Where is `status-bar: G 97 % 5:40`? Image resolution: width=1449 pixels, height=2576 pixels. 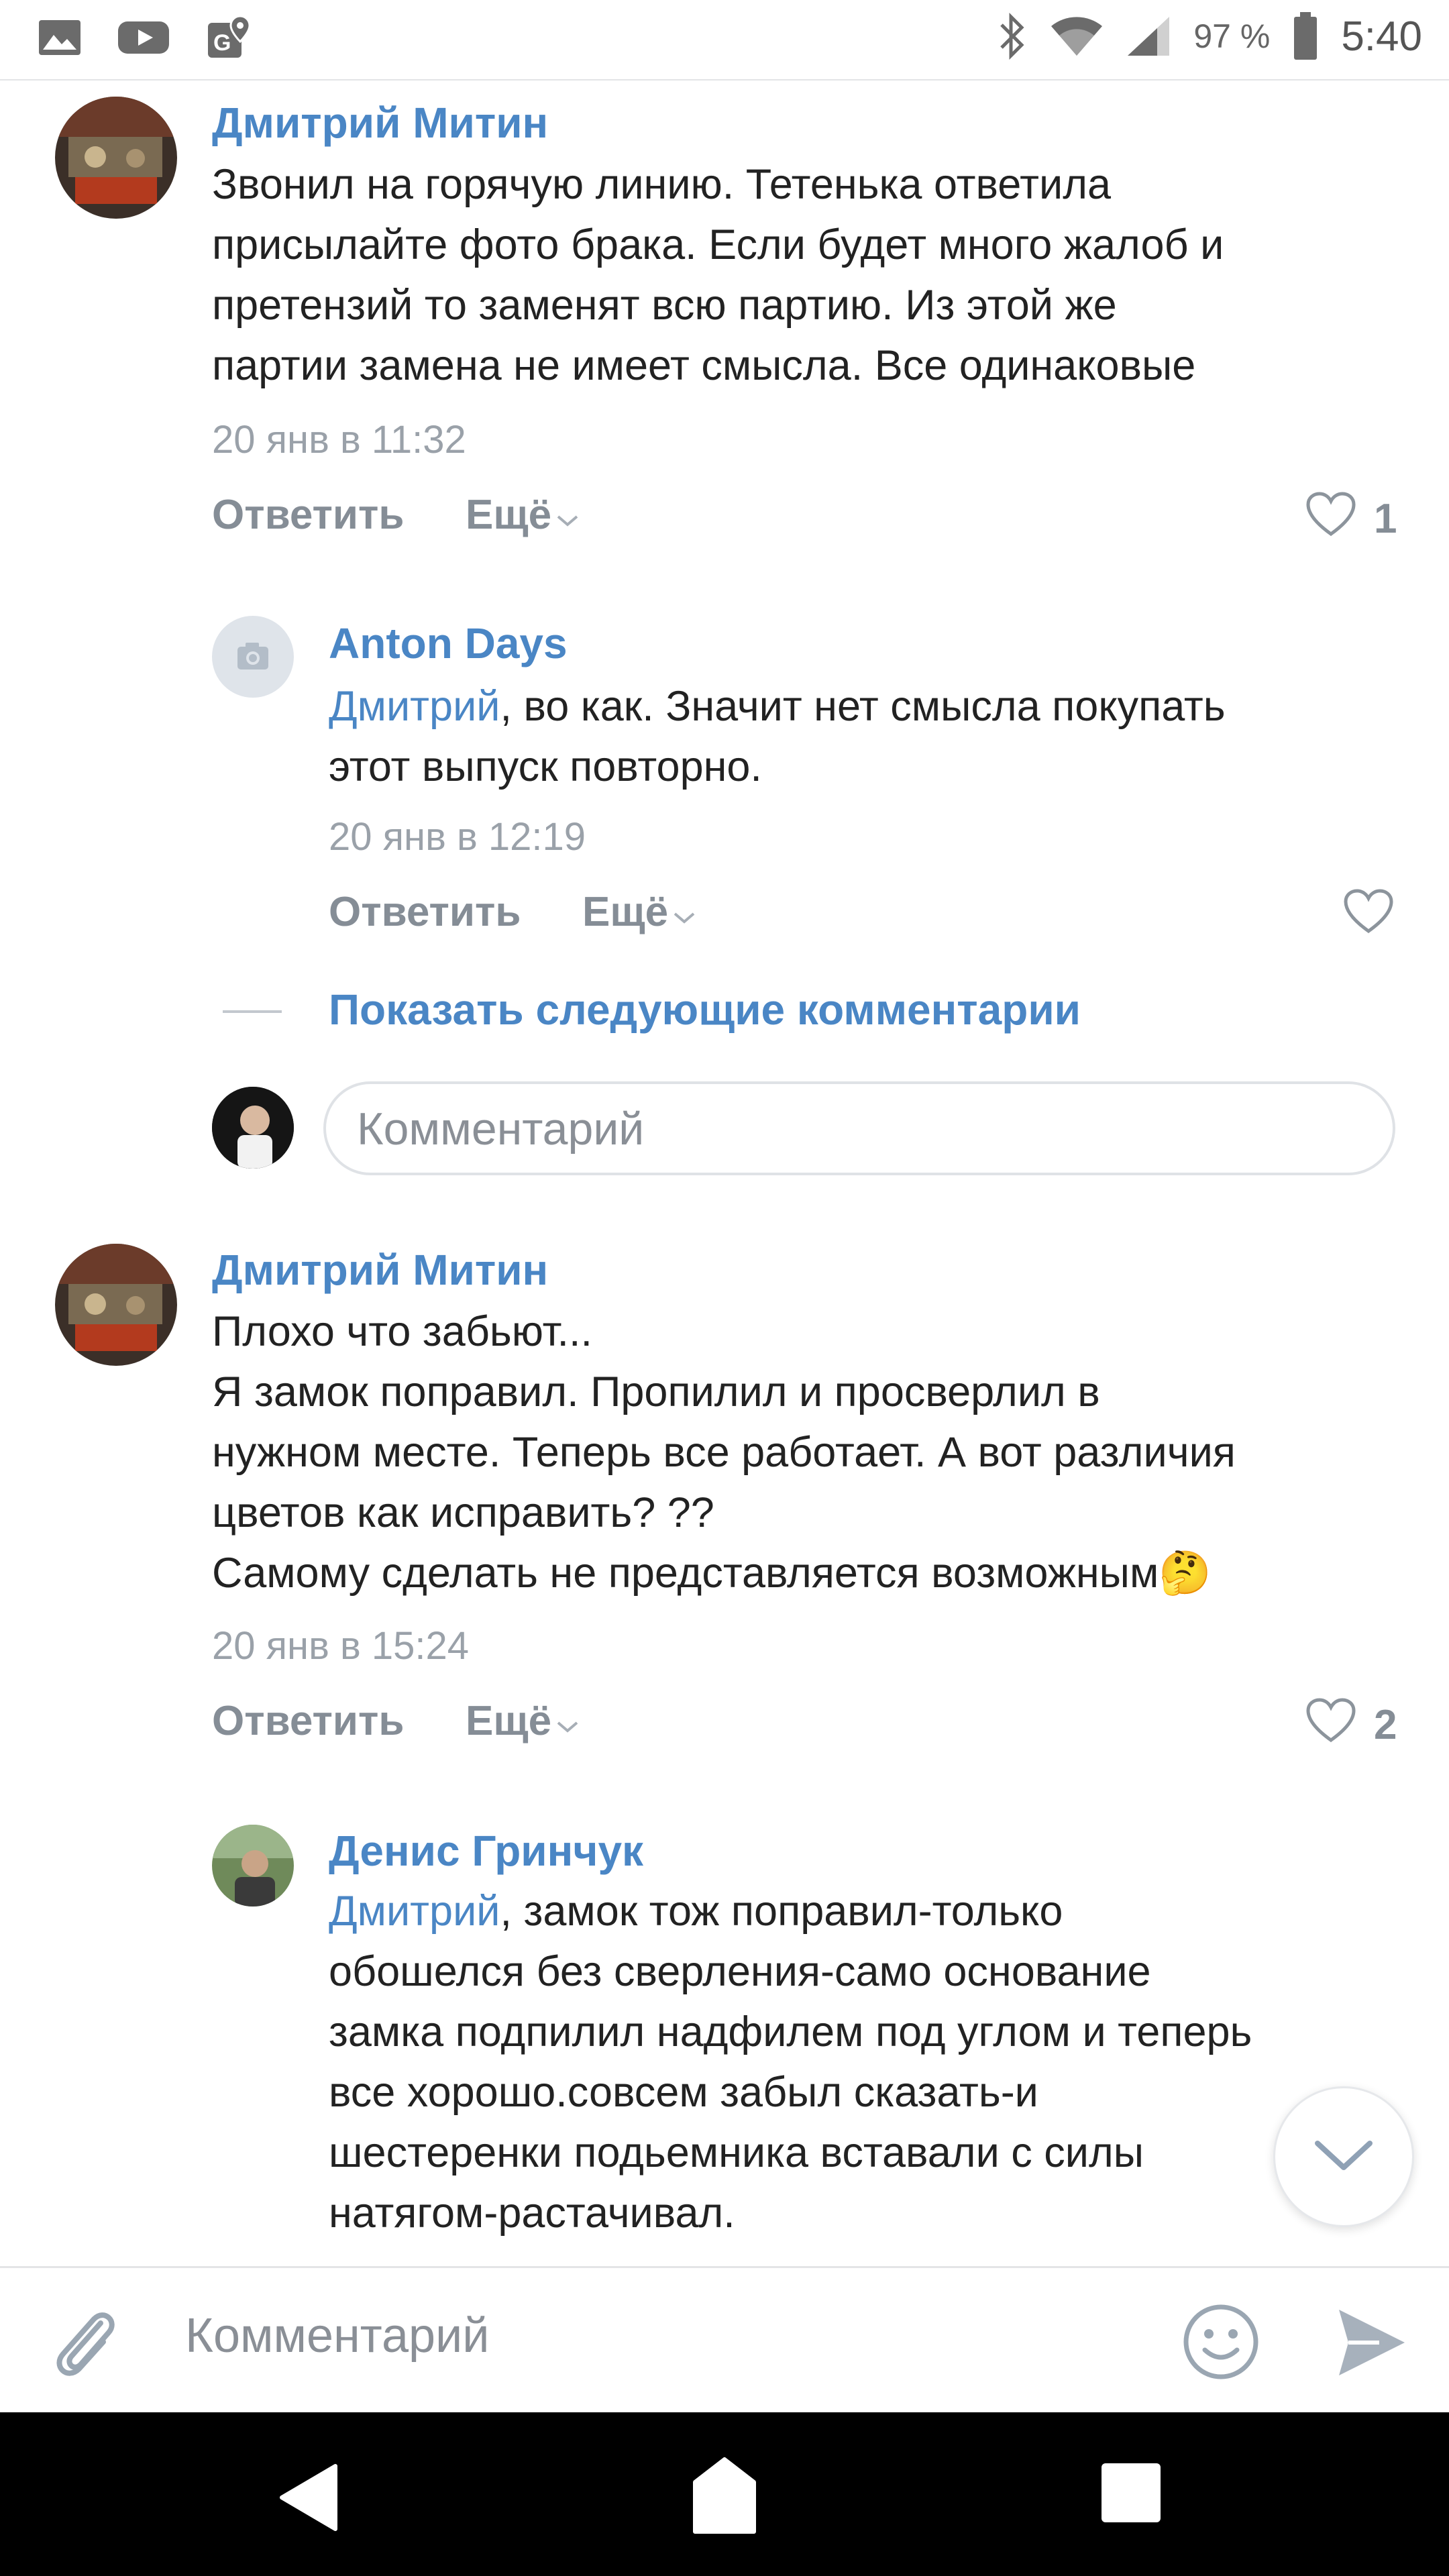
status-bar: G 97 % 5:40 is located at coordinates (724, 40).